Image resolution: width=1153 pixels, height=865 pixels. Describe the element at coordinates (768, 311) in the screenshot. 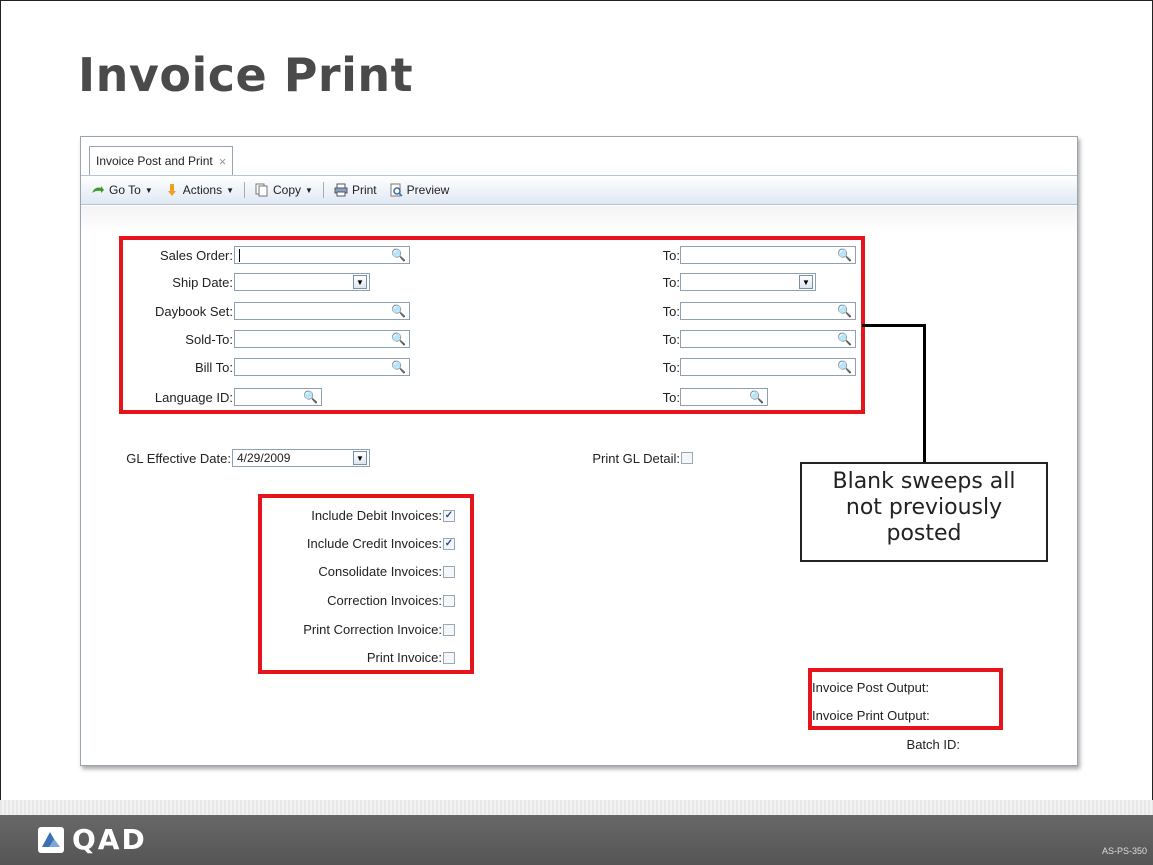

I see `daybook-set-to-input: 🔍` at that location.